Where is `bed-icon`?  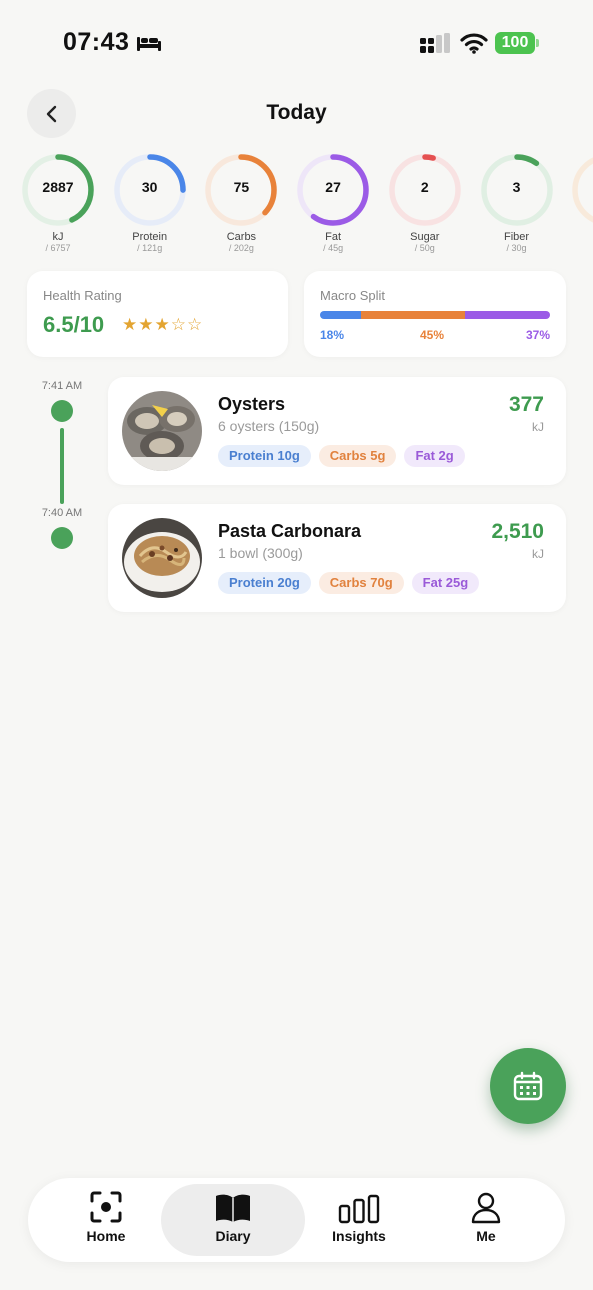
bed-icon is located at coordinates (149, 45).